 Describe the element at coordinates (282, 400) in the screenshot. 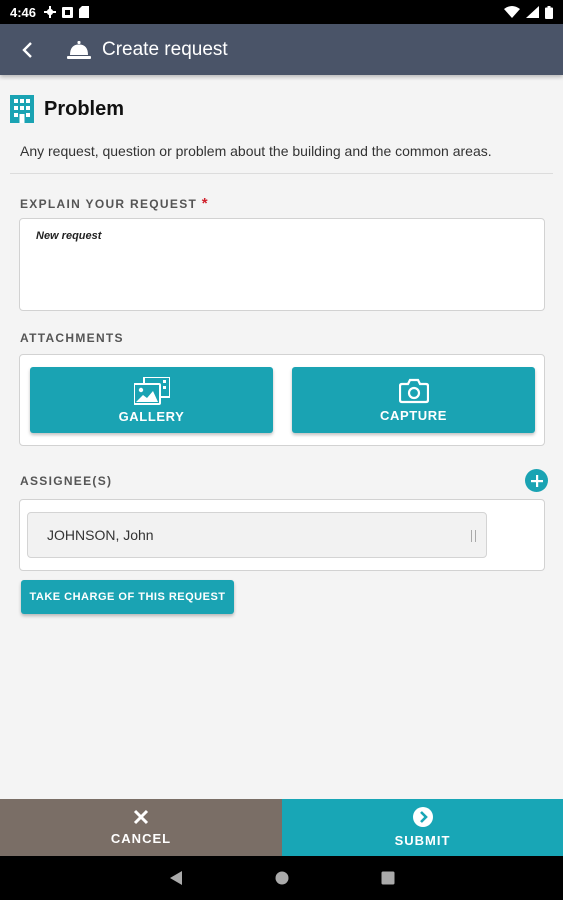

I see `attachments-panel: GALLERY CAPTURE` at that location.